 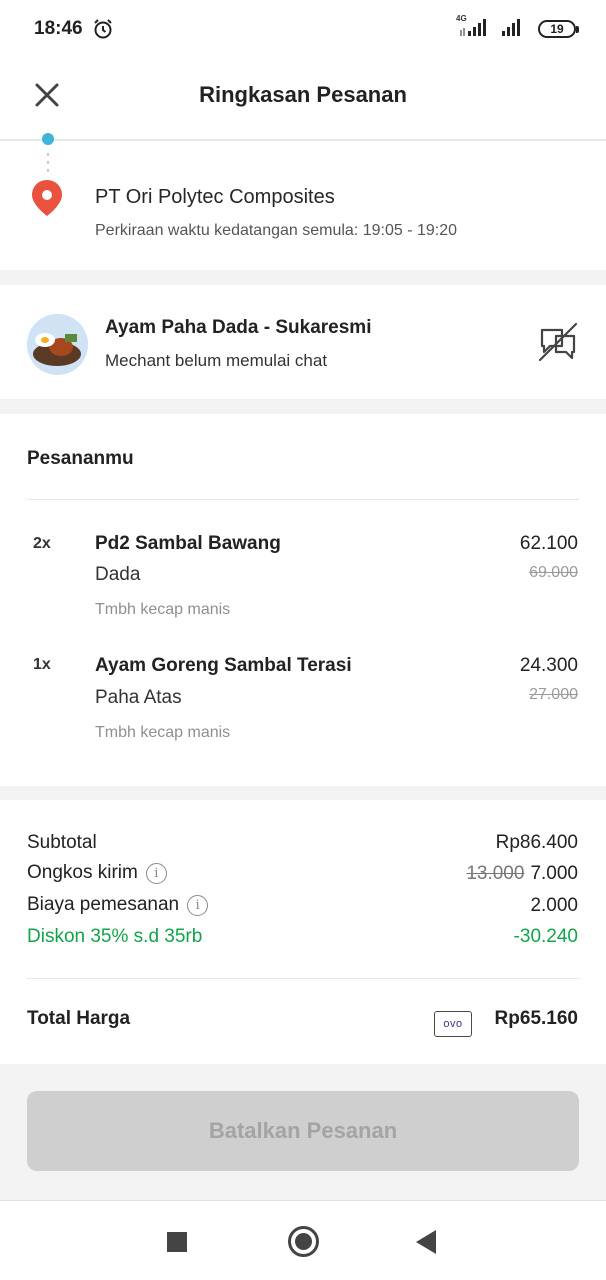 I want to click on item-variant: Dada, so click(x=118, y=574).